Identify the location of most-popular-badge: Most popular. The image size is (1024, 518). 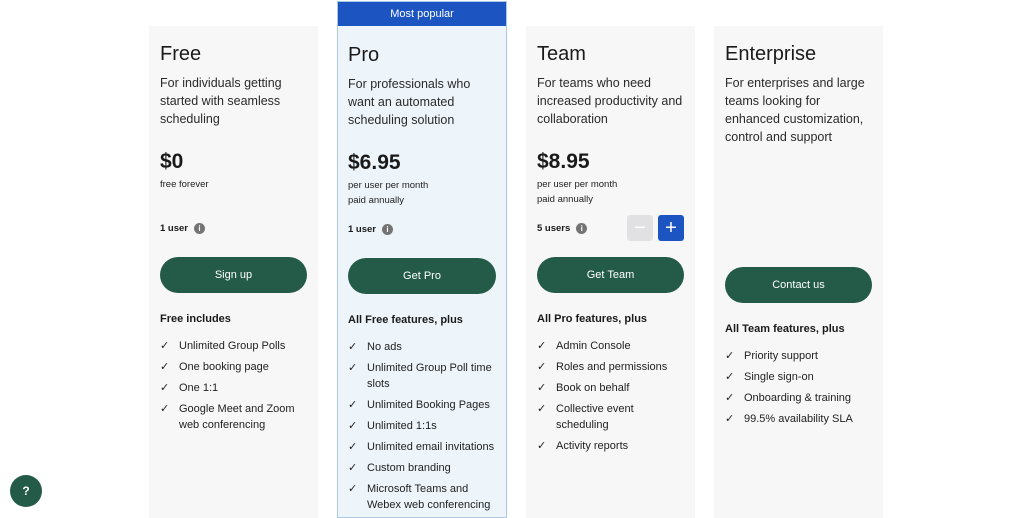
(422, 14).